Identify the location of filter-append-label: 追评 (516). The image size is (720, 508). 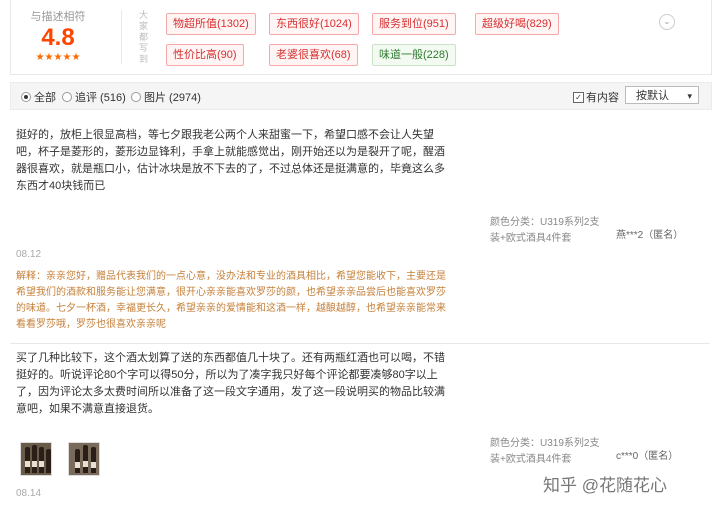
(100, 98).